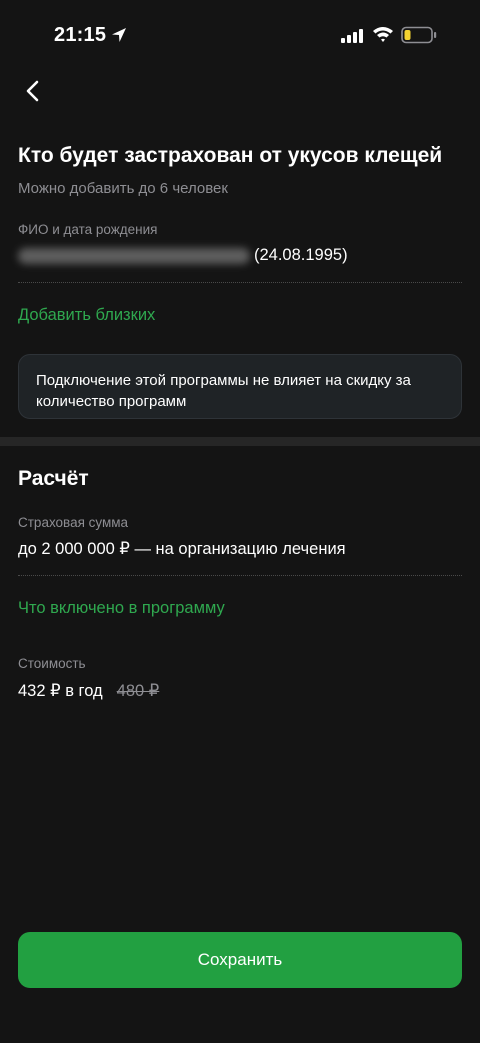 The height and width of the screenshot is (1043, 480). I want to click on status-time: 21:15, so click(80, 35).